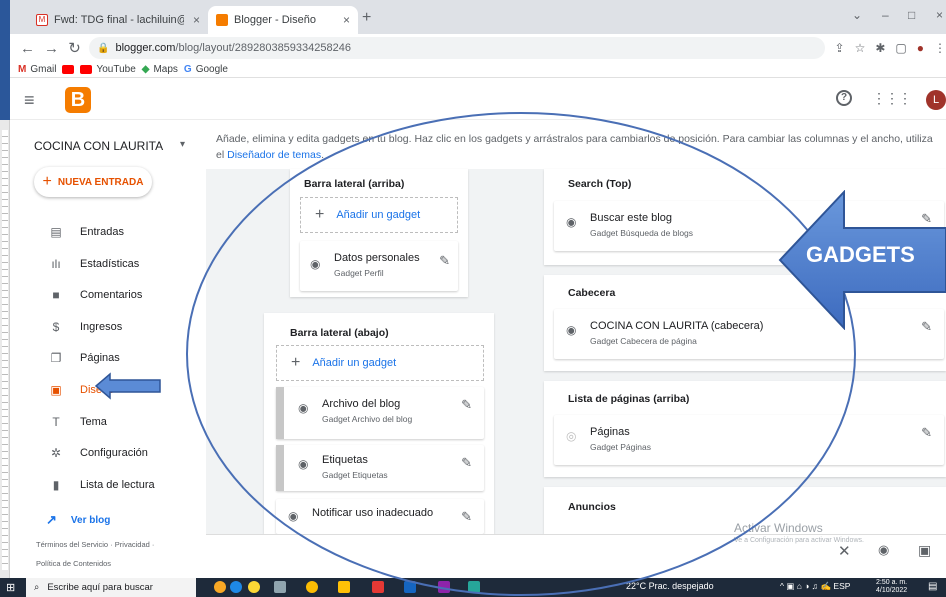 This screenshot has width=946, height=597. What do you see at coordinates (592, 293) in the screenshot?
I see `section-title: Cabecera` at bounding box center [592, 293].